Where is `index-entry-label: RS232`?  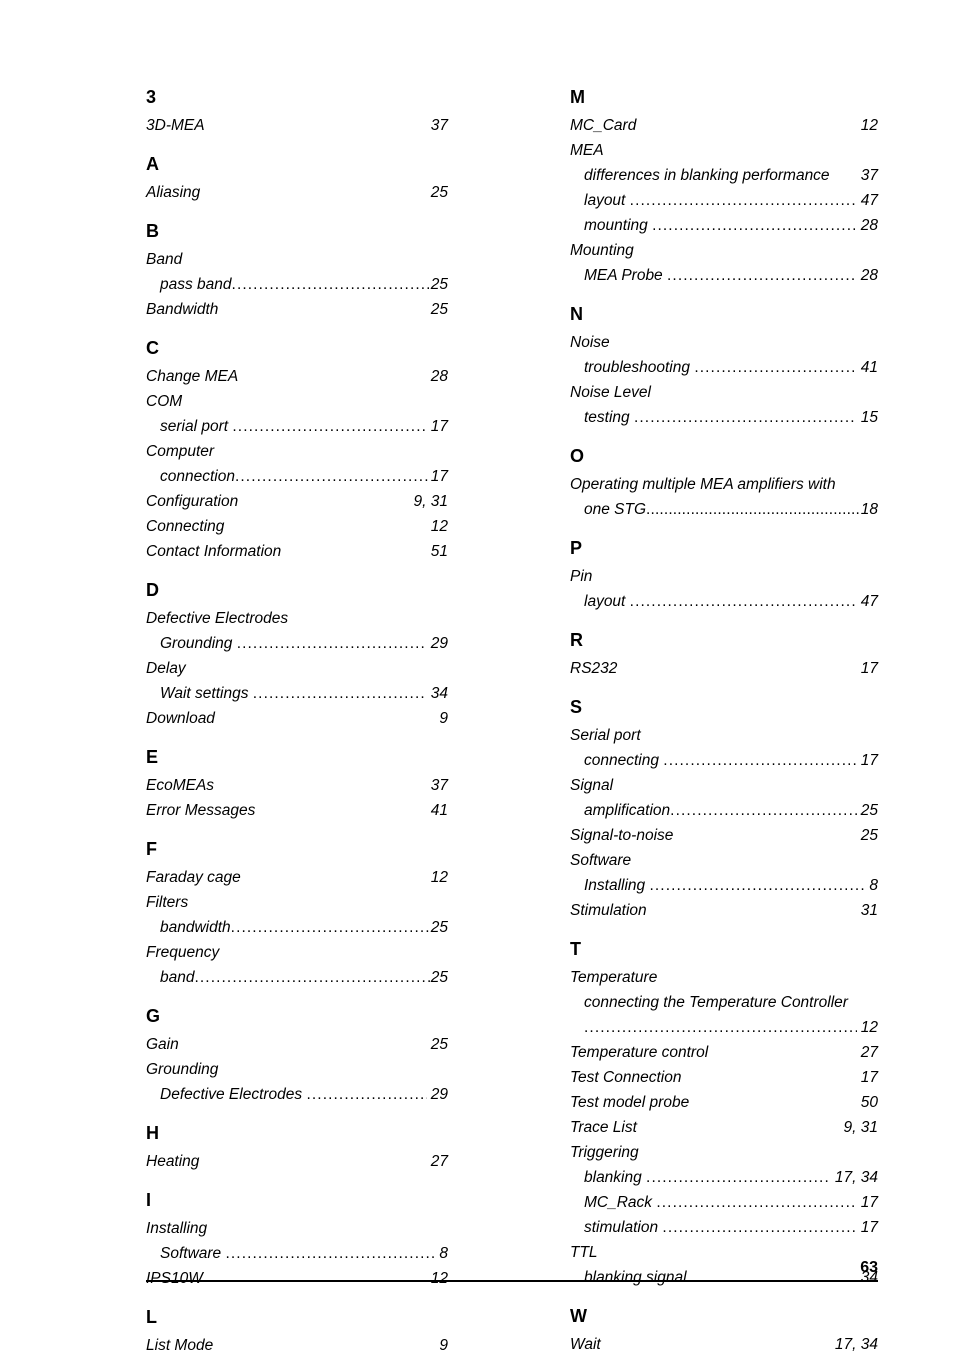 index-entry-label: RS232 is located at coordinates (594, 668).